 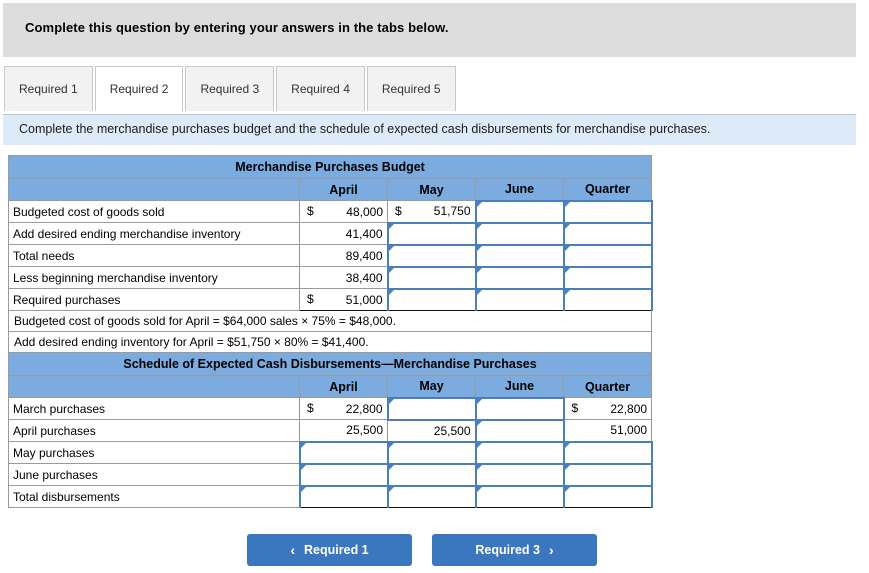 What do you see at coordinates (364, 277) in the screenshot?
I see `cell-value: 38,400` at bounding box center [364, 277].